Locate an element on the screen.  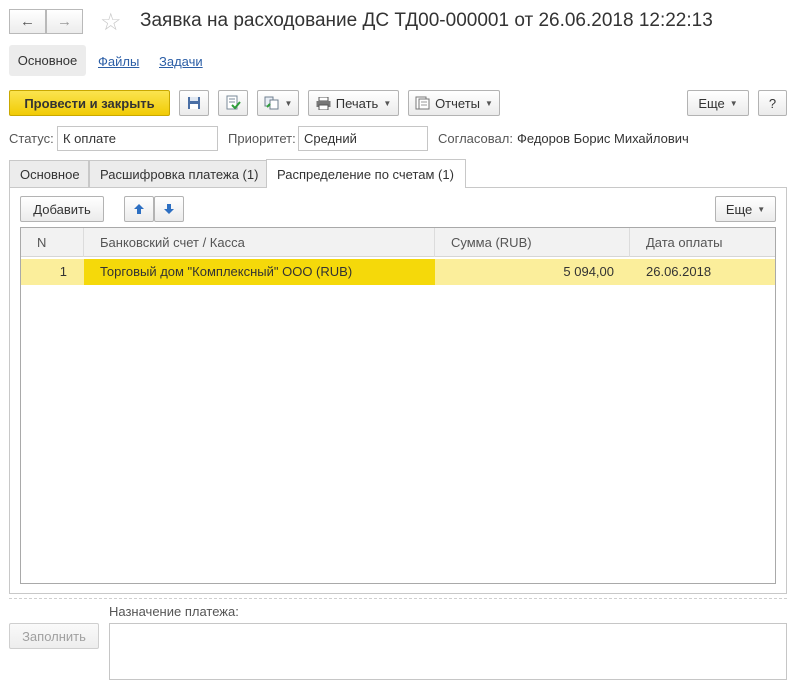
help-icon: ? is located at coordinates (772, 103).